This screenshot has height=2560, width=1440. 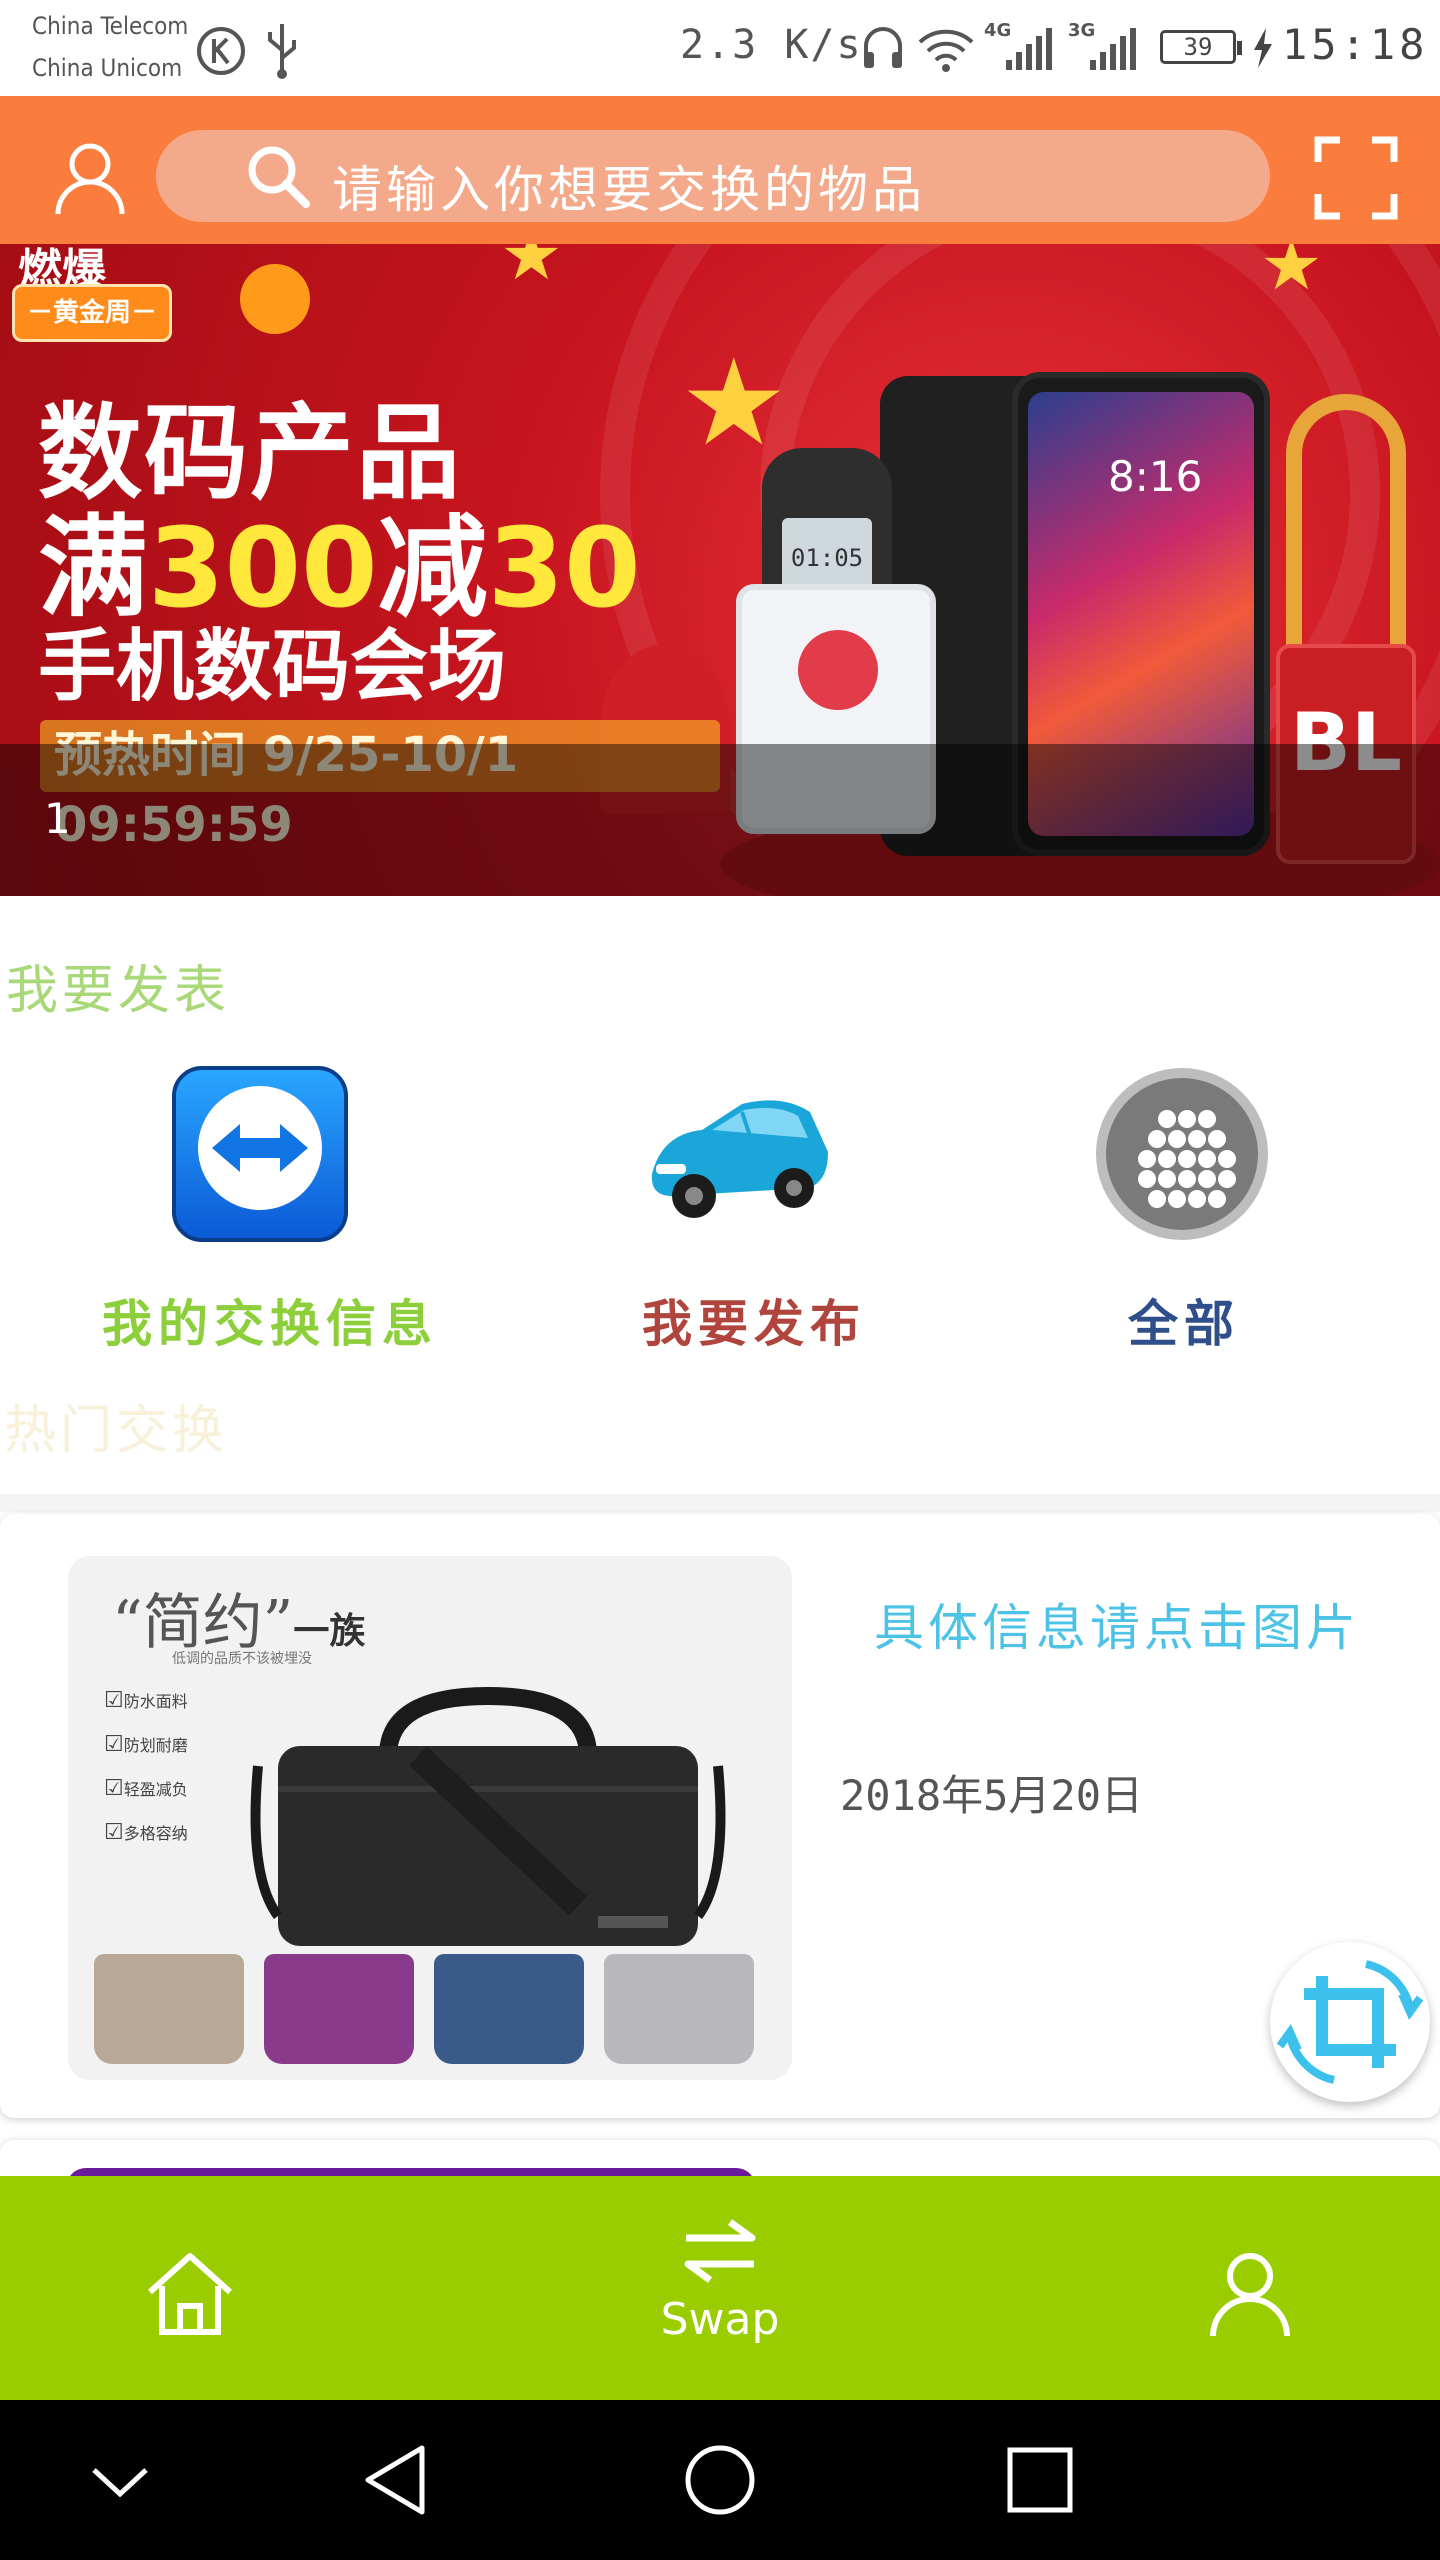 I want to click on banner-index: 1, so click(x=57, y=818).